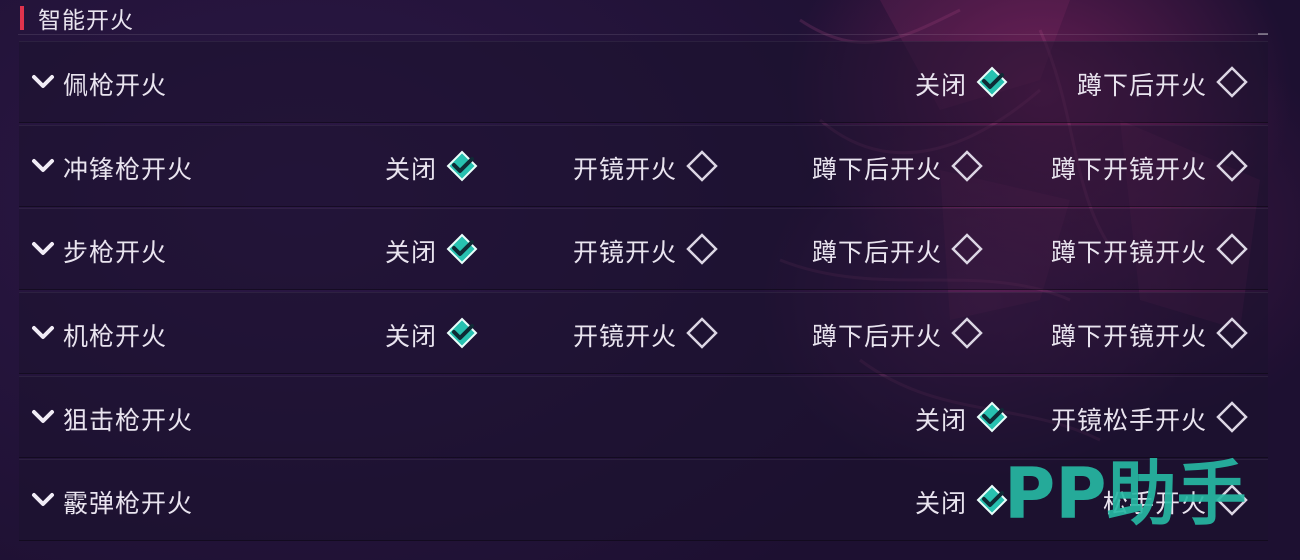 The height and width of the screenshot is (560, 1300). I want to click on section-header: 智能开火, so click(643, 17).